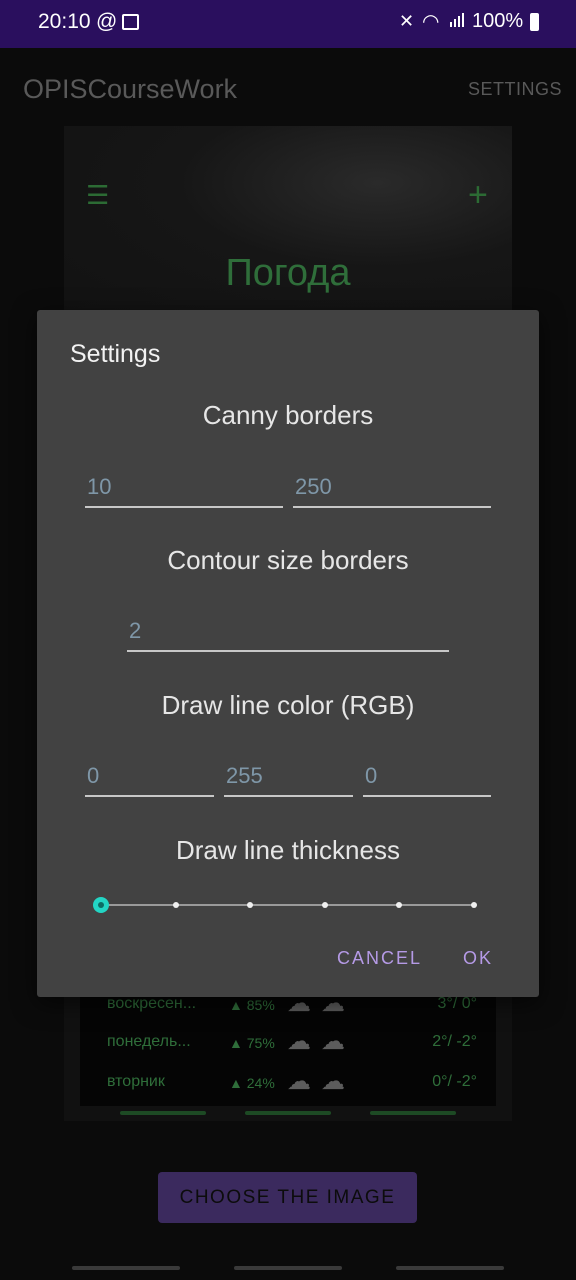  I want to click on wifi-icon: ◠, so click(431, 22).